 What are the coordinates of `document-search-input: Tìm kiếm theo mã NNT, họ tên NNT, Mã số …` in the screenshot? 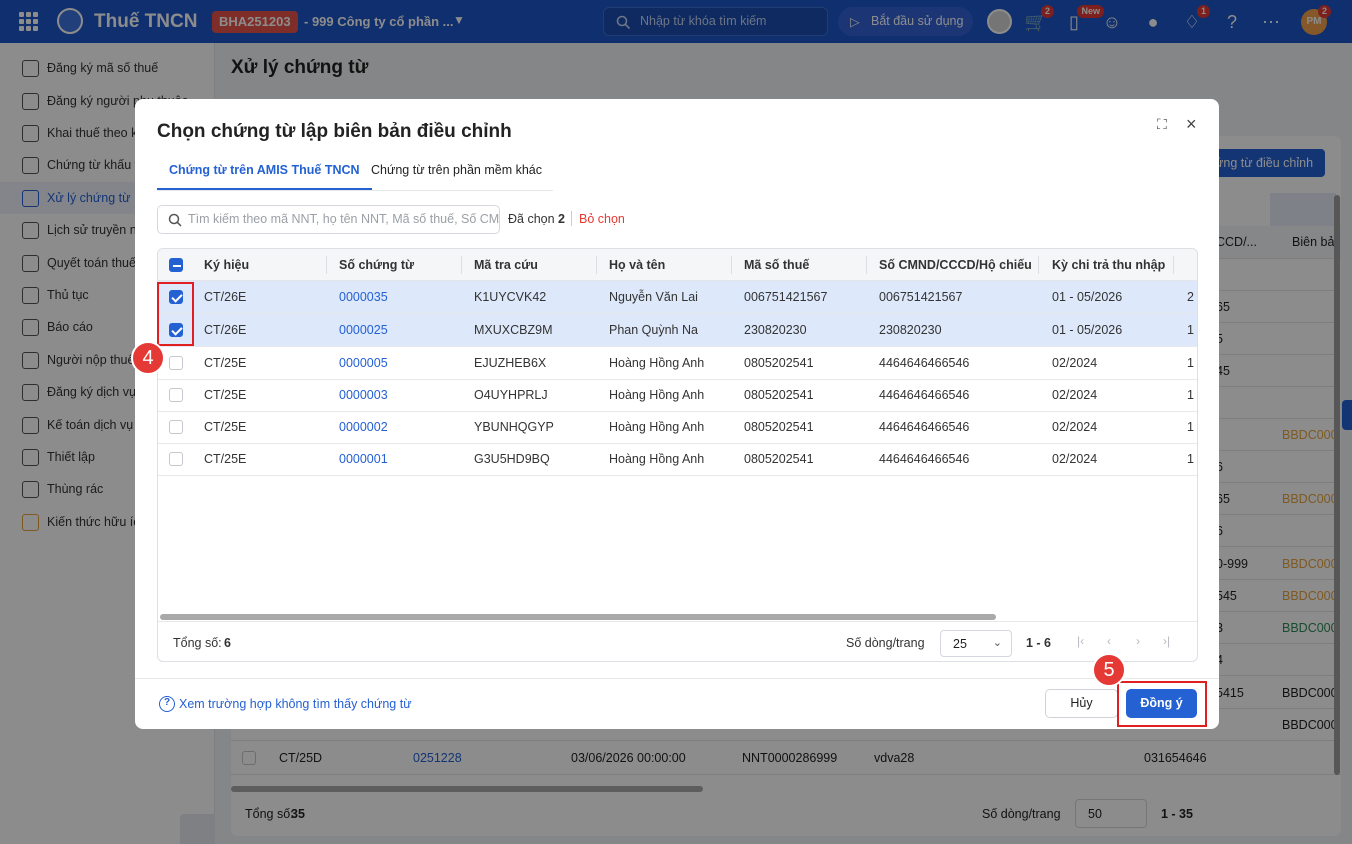 It's located at (328, 219).